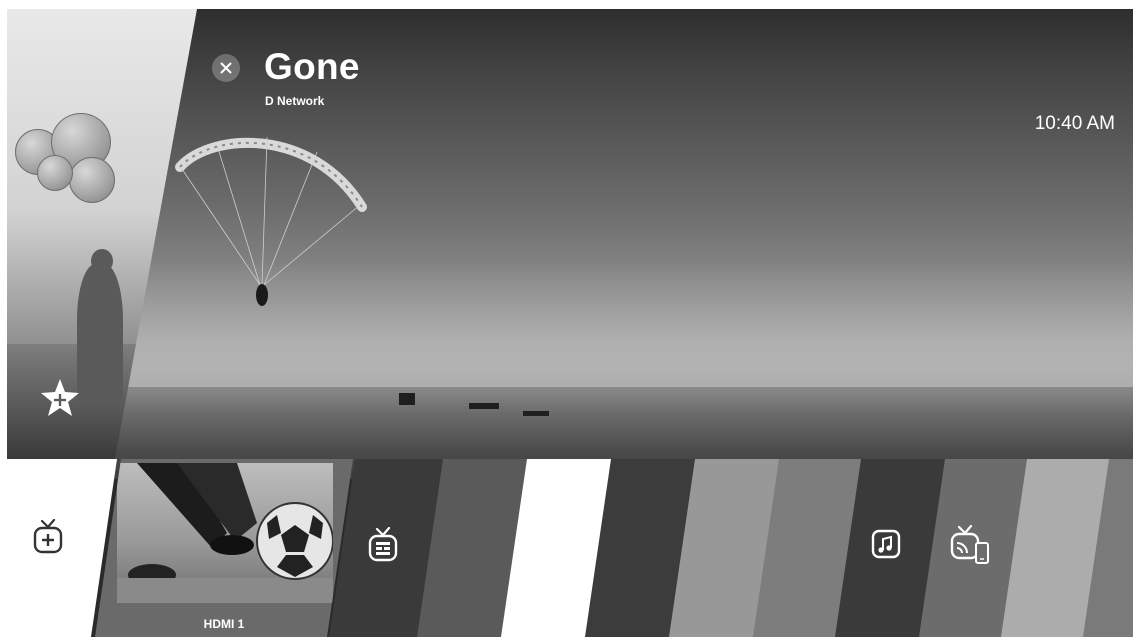 This screenshot has height=642, width=1133. I want to click on soccer-image, so click(225, 533).